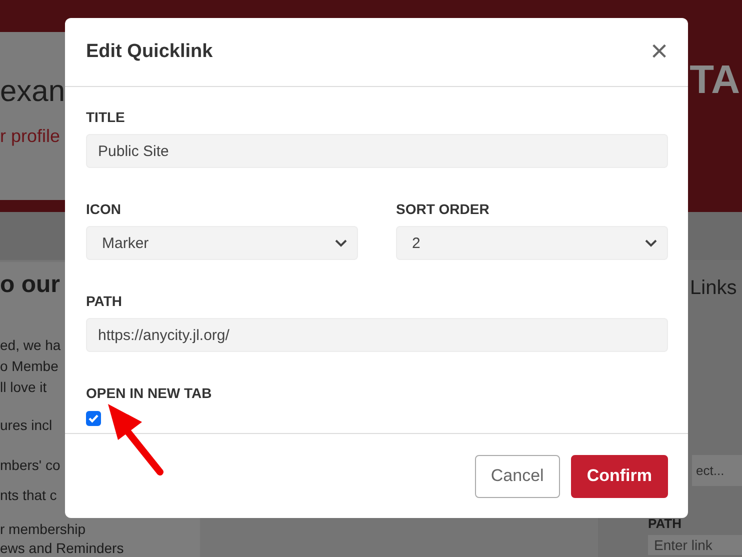  I want to click on checkbox, so click(93, 418).